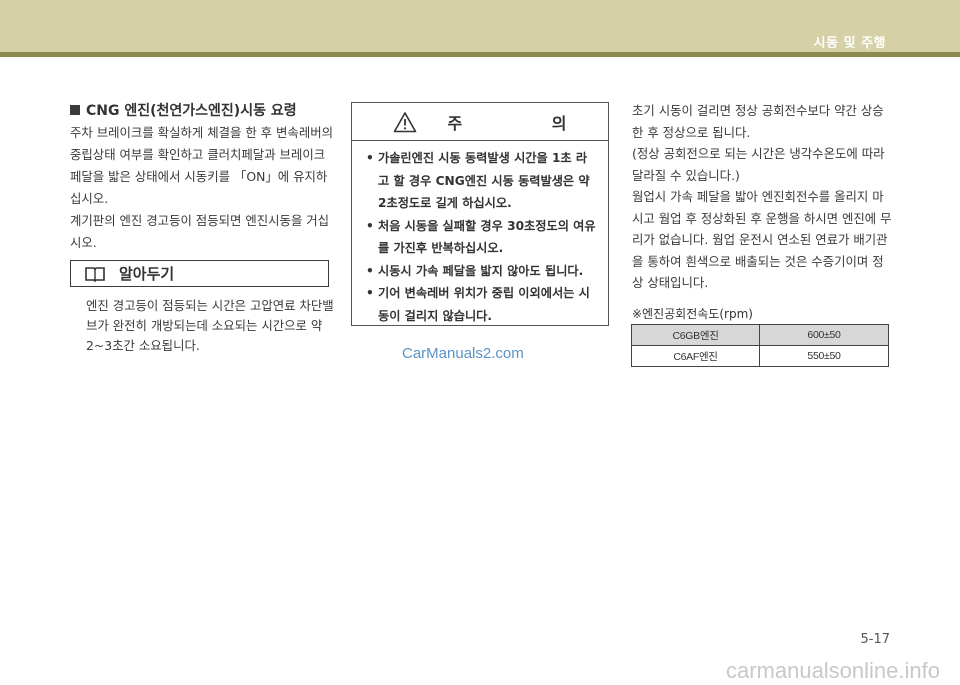  I want to click on section-title: CNG 엔진(천연가스엔진)시동 요령, so click(183, 110).